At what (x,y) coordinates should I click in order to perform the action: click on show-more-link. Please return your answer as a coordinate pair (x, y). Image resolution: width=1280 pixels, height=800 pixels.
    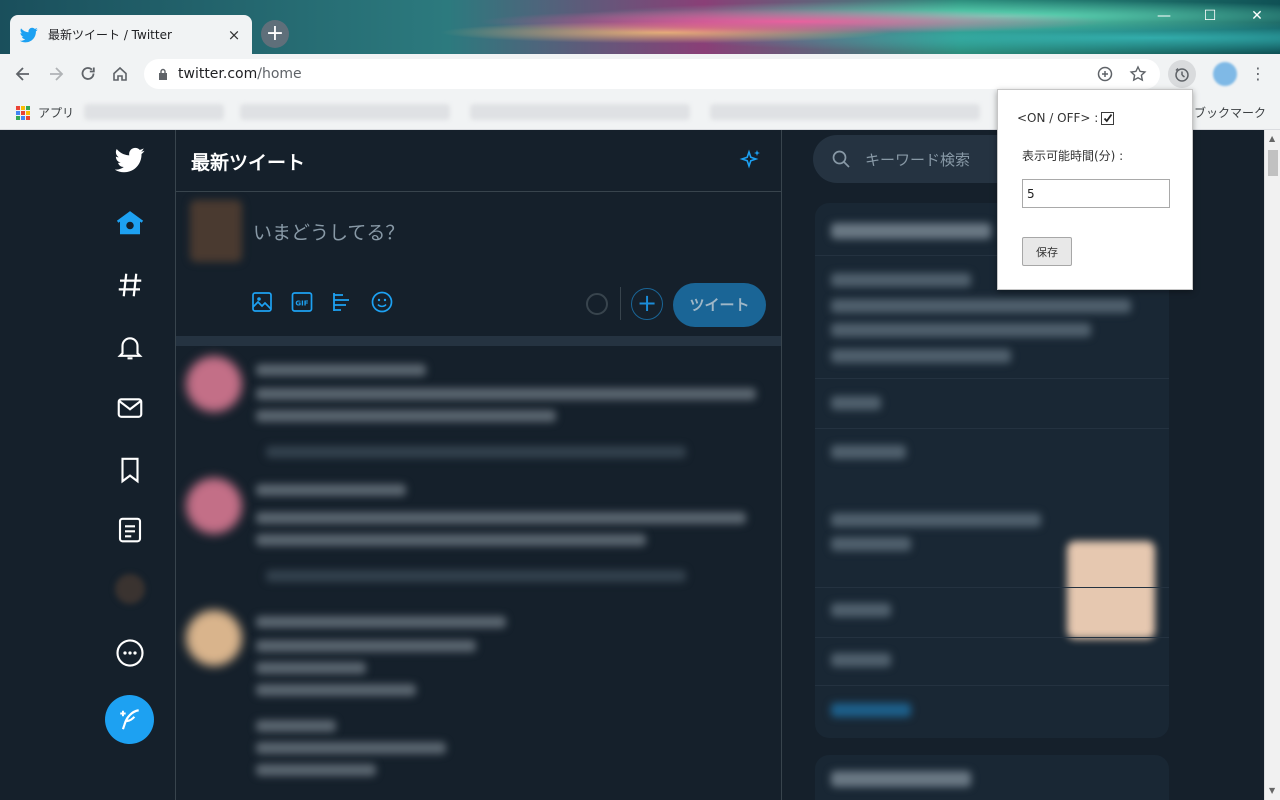
    Looking at the image, I should click on (871, 710).